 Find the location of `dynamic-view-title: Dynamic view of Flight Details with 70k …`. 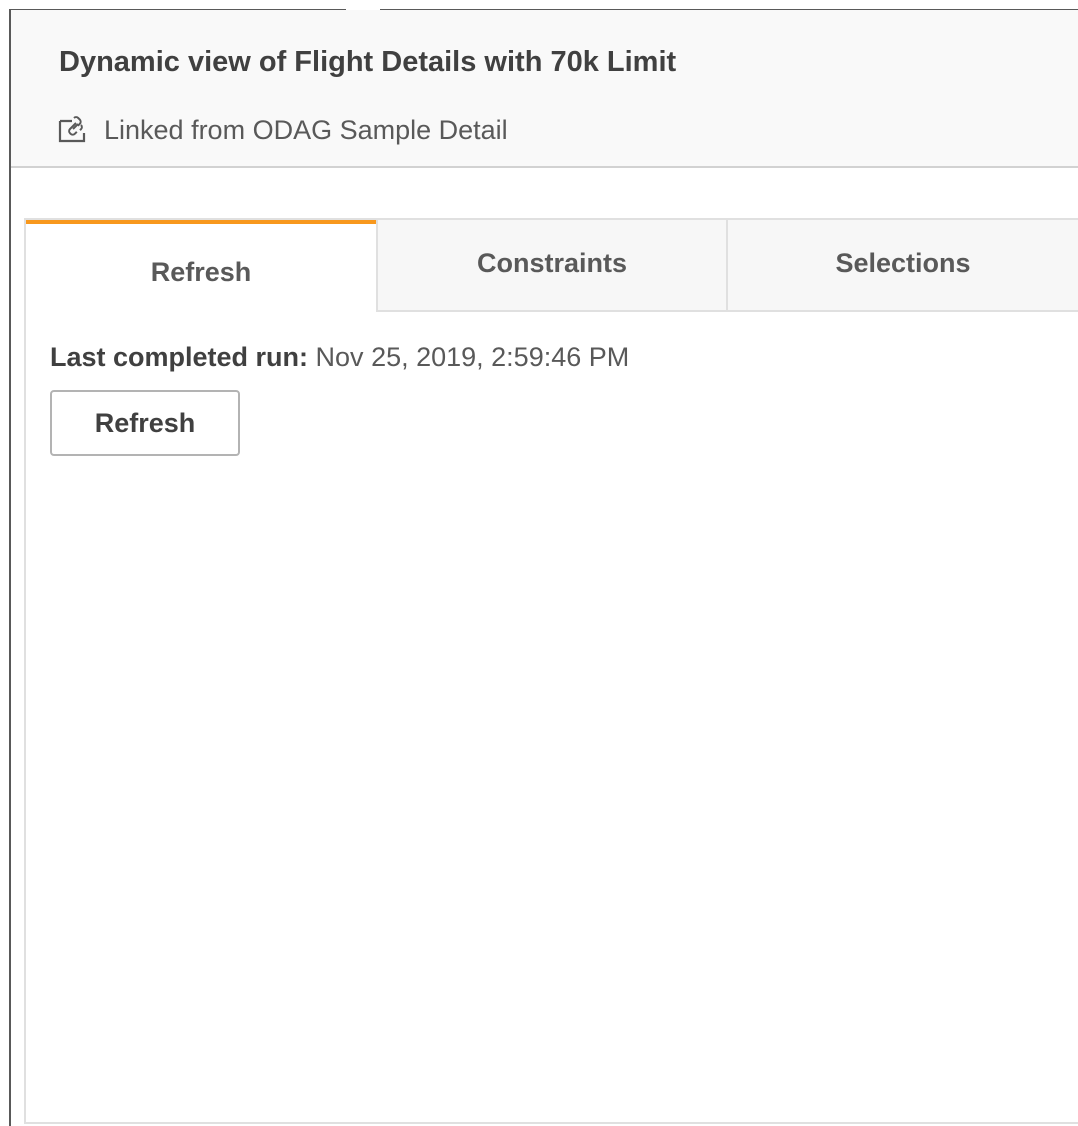

dynamic-view-title: Dynamic view of Flight Details with 70k … is located at coordinates (368, 62).